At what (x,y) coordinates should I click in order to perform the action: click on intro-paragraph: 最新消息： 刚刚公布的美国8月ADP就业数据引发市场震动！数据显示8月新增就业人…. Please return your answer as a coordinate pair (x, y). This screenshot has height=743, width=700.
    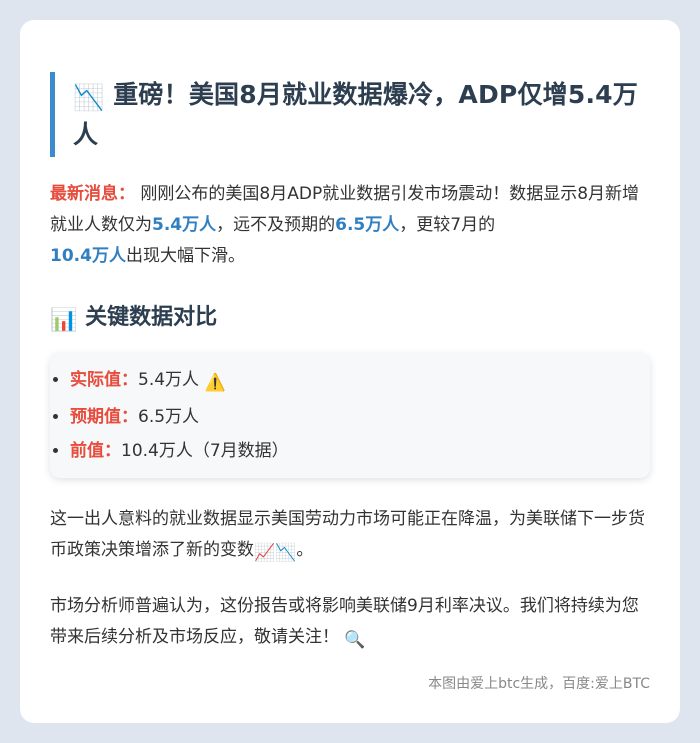
    Looking at the image, I should click on (350, 225).